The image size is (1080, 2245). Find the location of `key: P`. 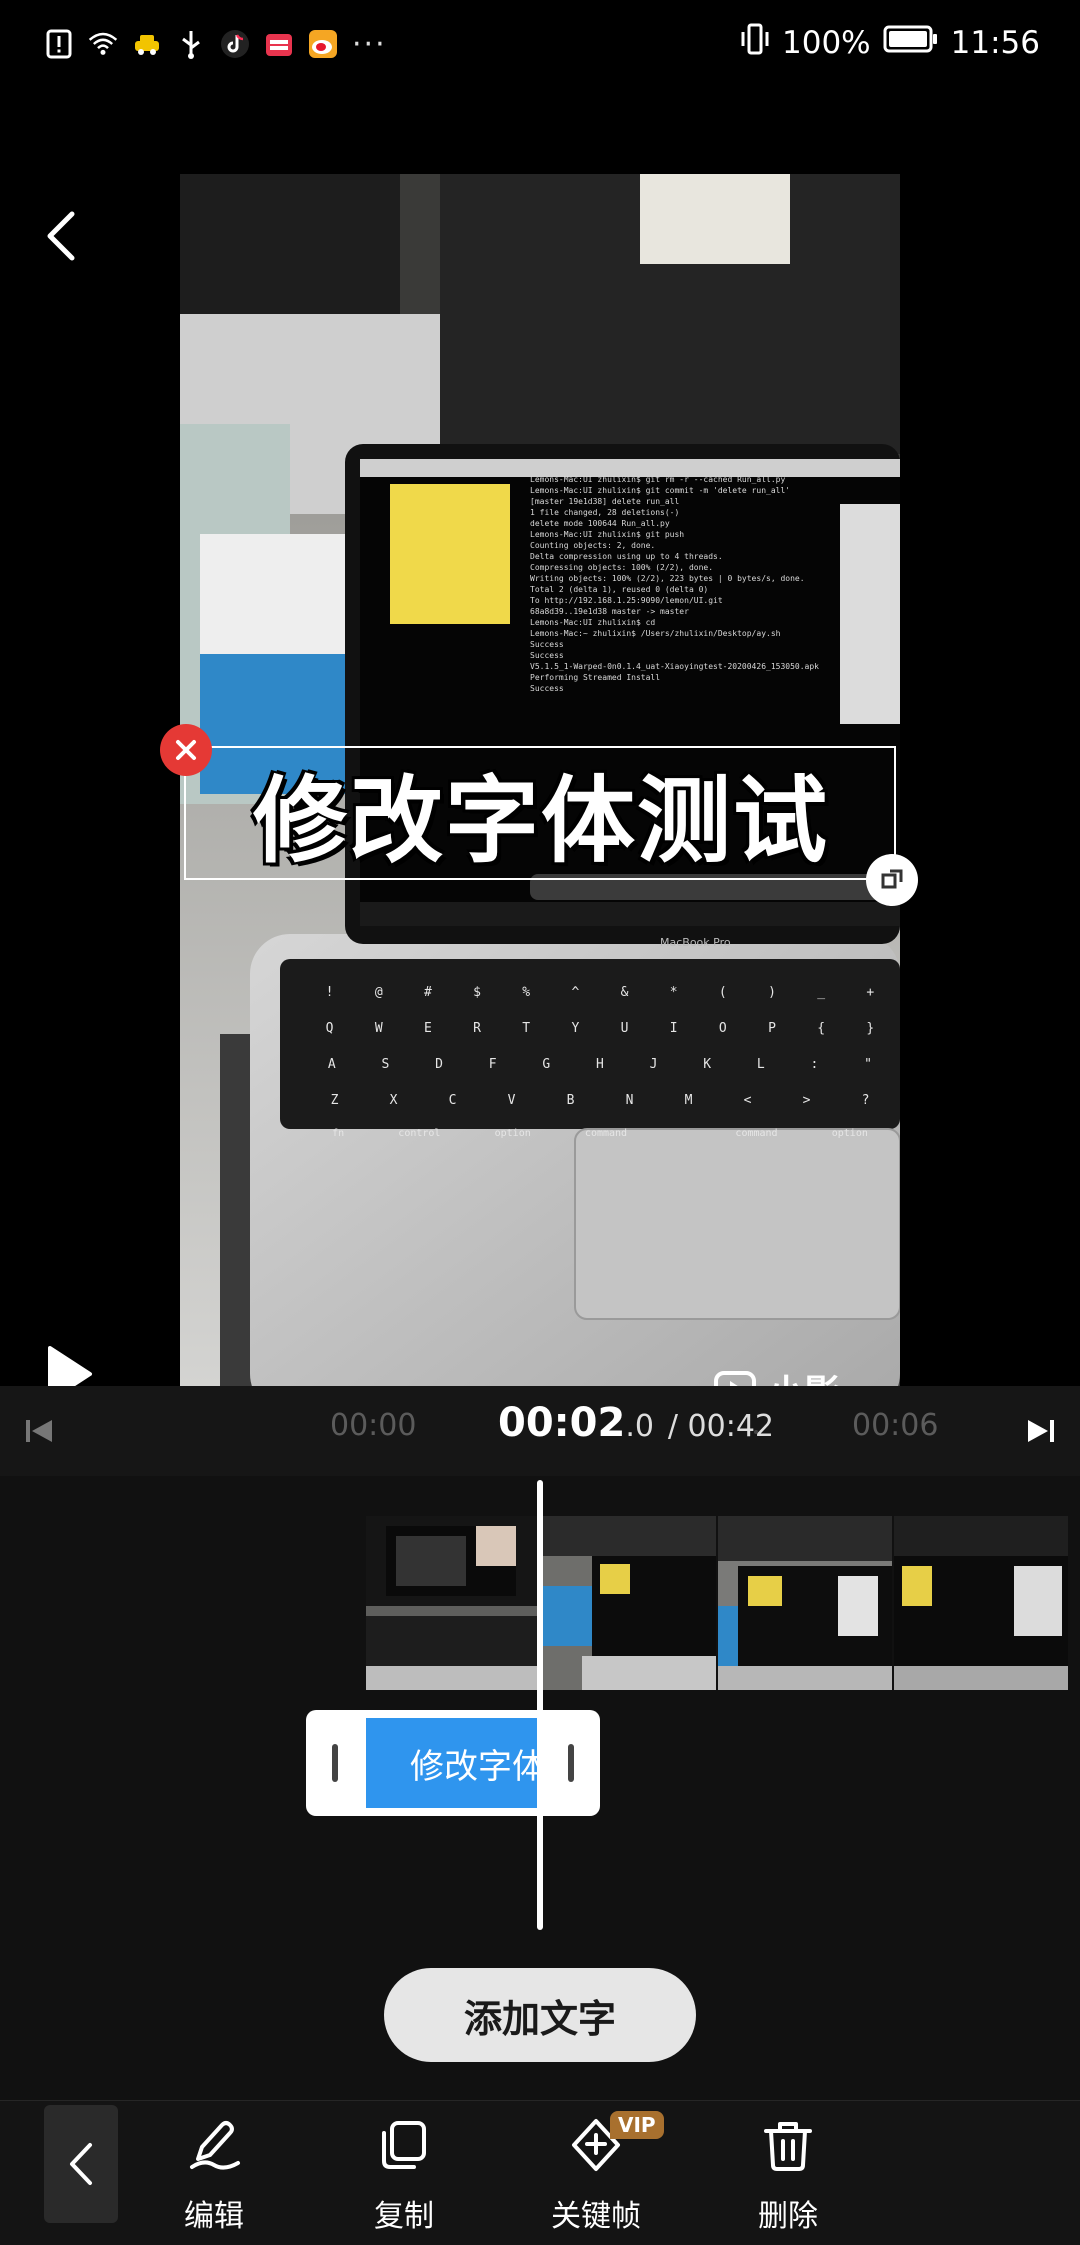

key: P is located at coordinates (772, 1028).